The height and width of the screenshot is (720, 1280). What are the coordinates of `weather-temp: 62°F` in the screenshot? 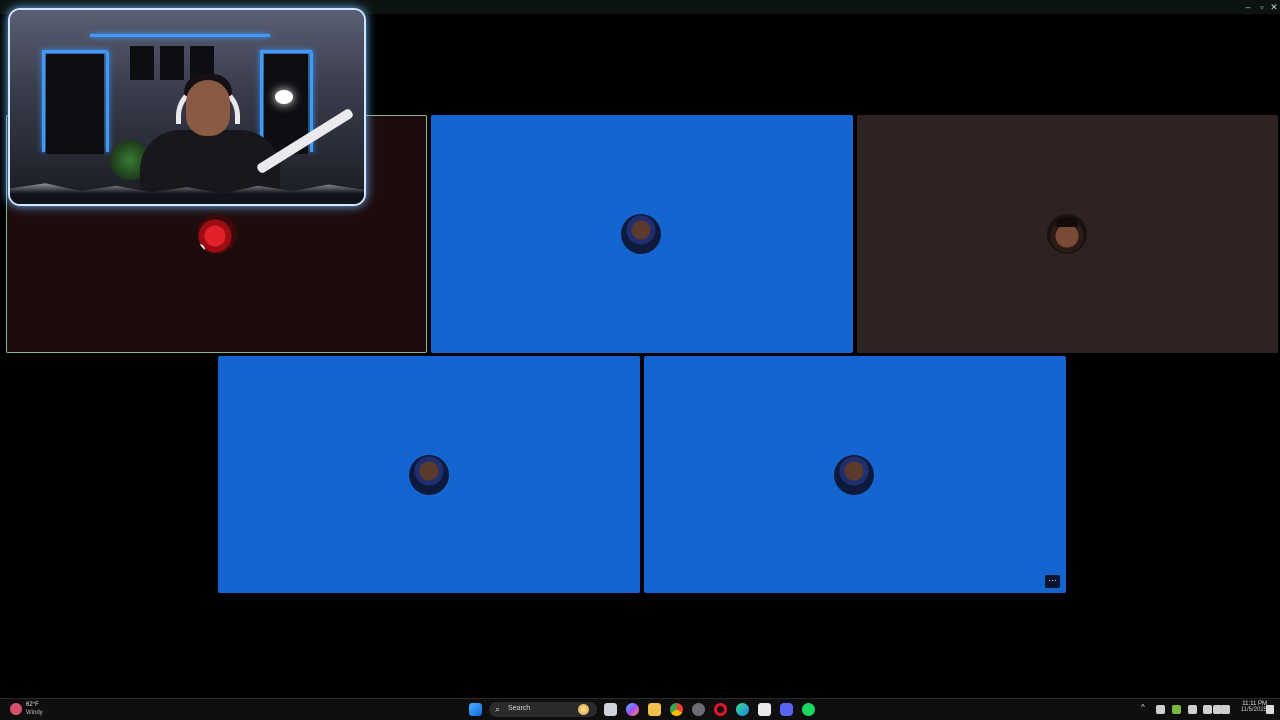 It's located at (32, 705).